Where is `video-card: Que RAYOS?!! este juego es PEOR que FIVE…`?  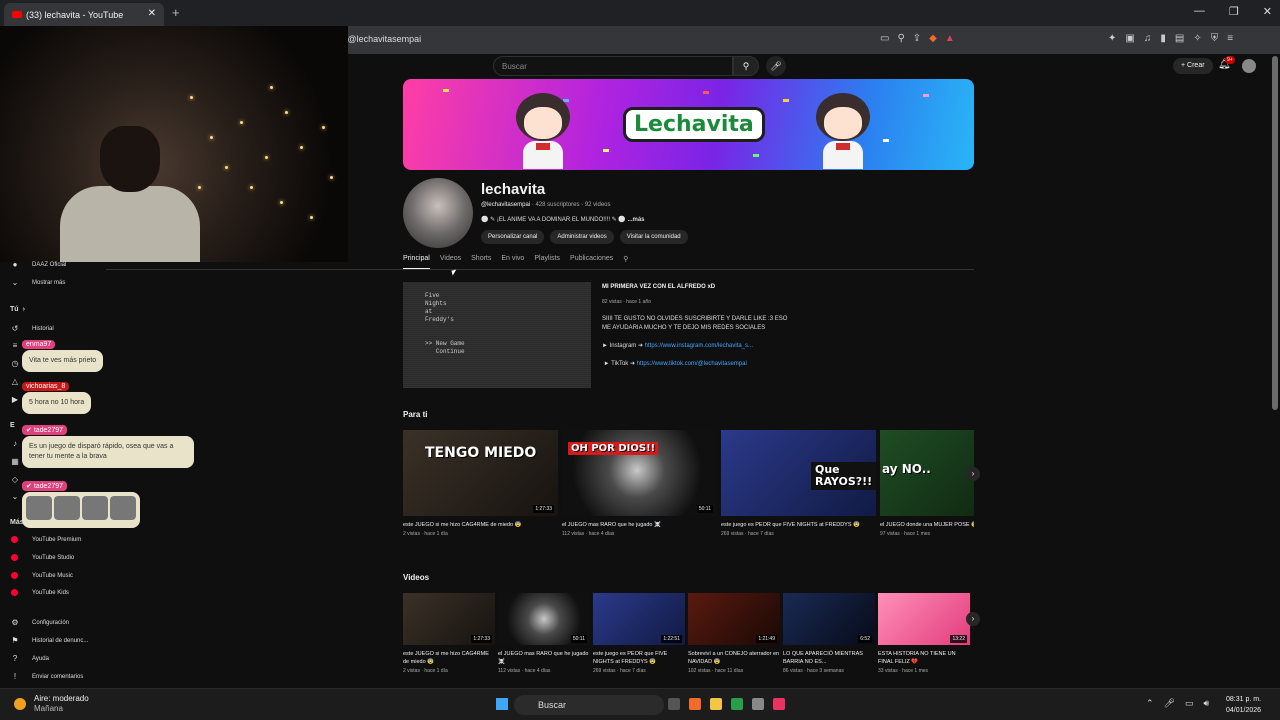 video-card: Que RAYOS?!! este juego es PEOR que FIVE… is located at coordinates (798, 483).